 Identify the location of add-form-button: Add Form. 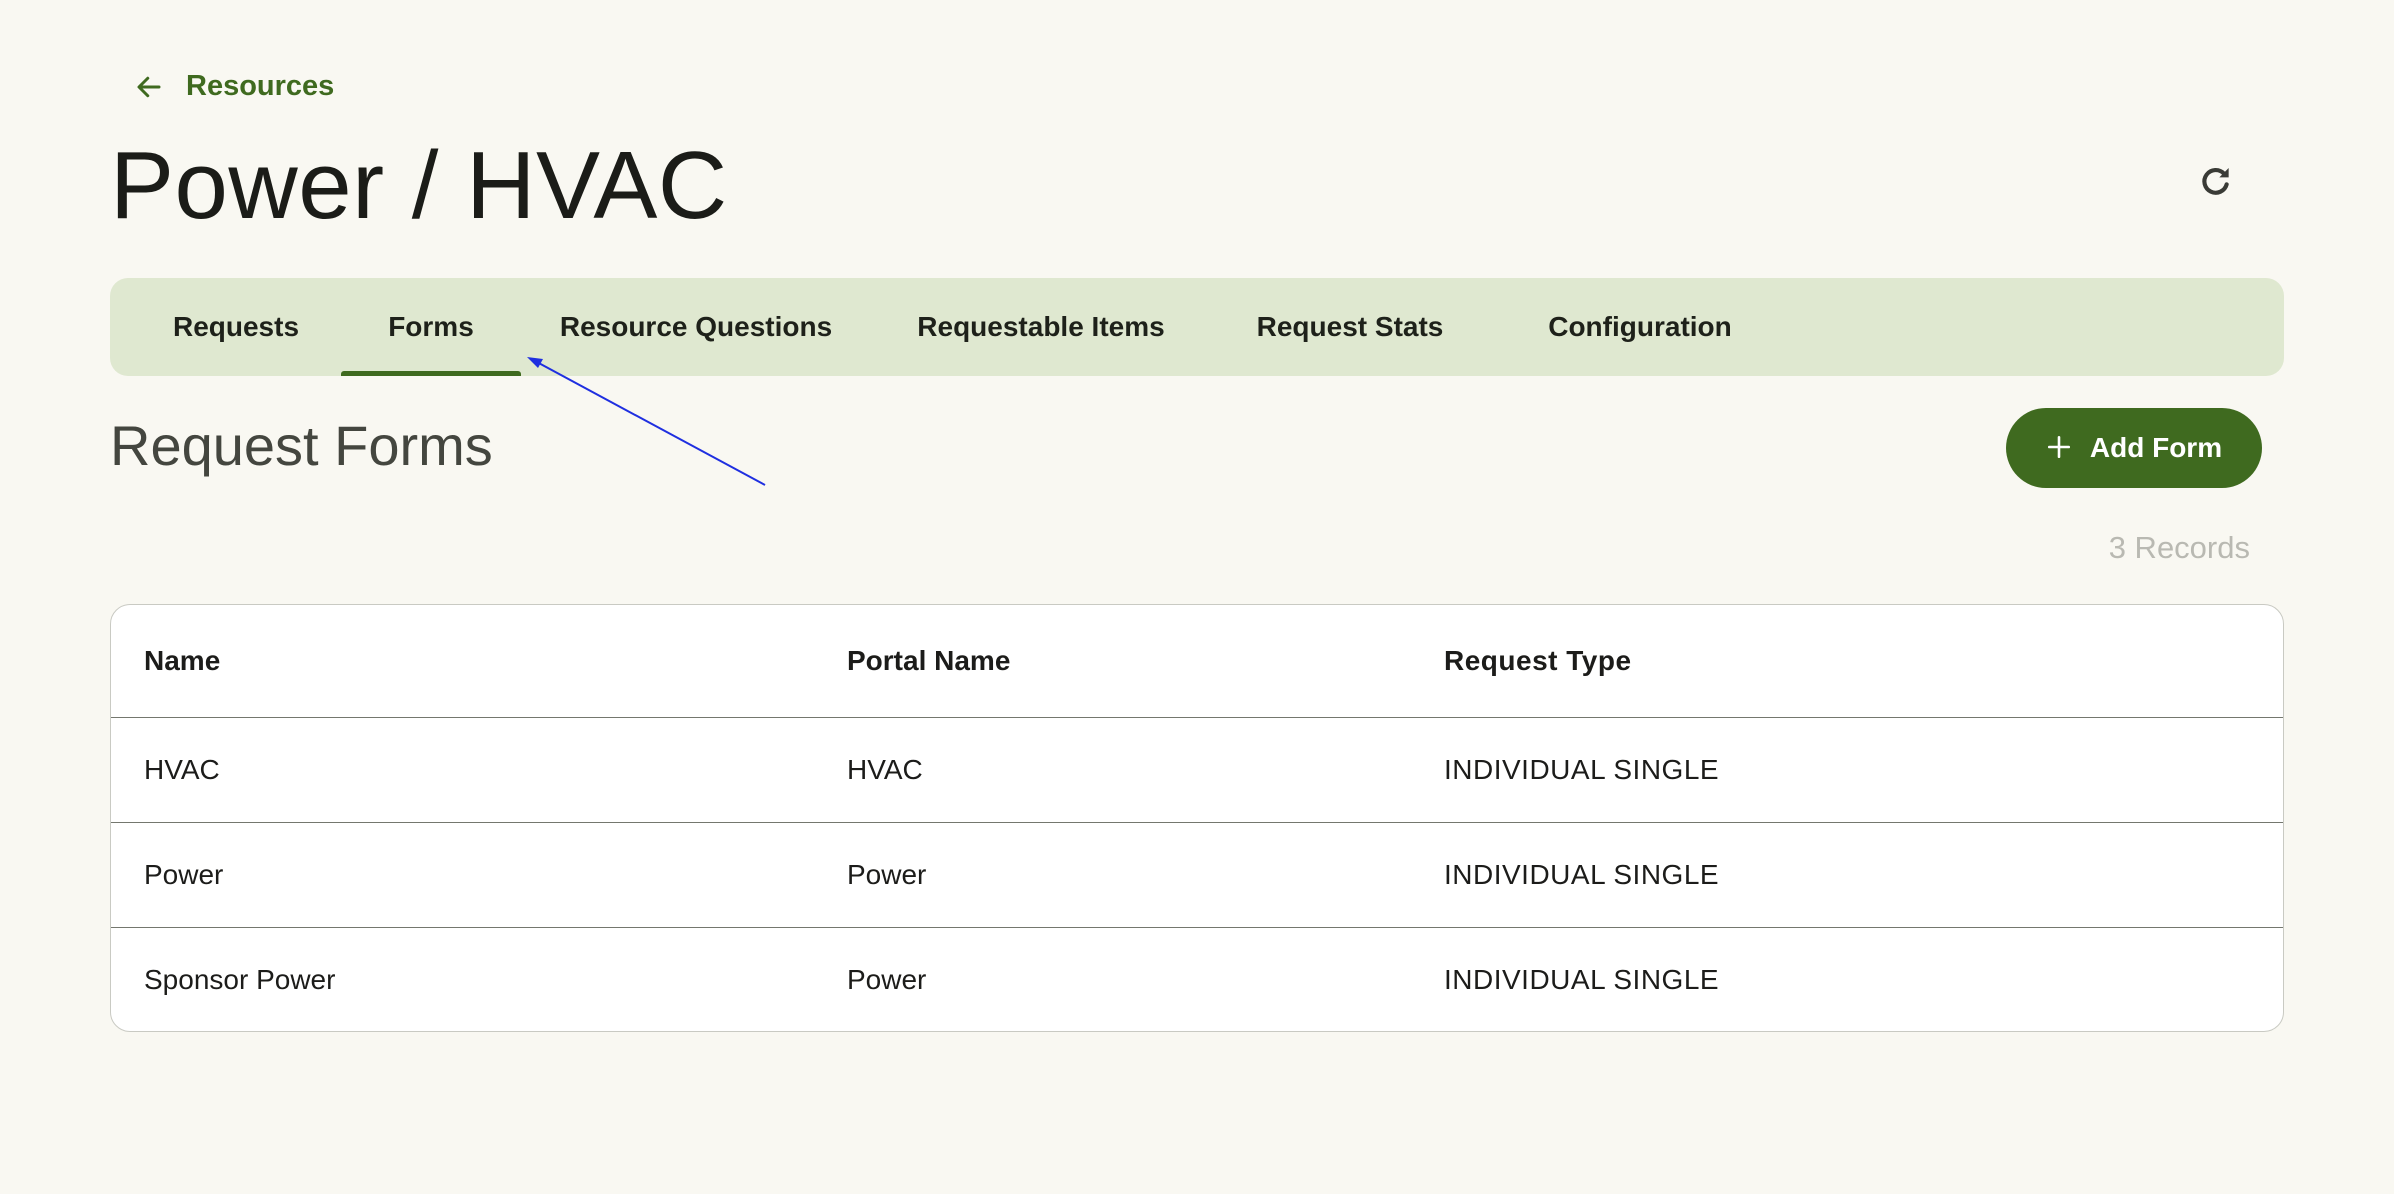
(2134, 448).